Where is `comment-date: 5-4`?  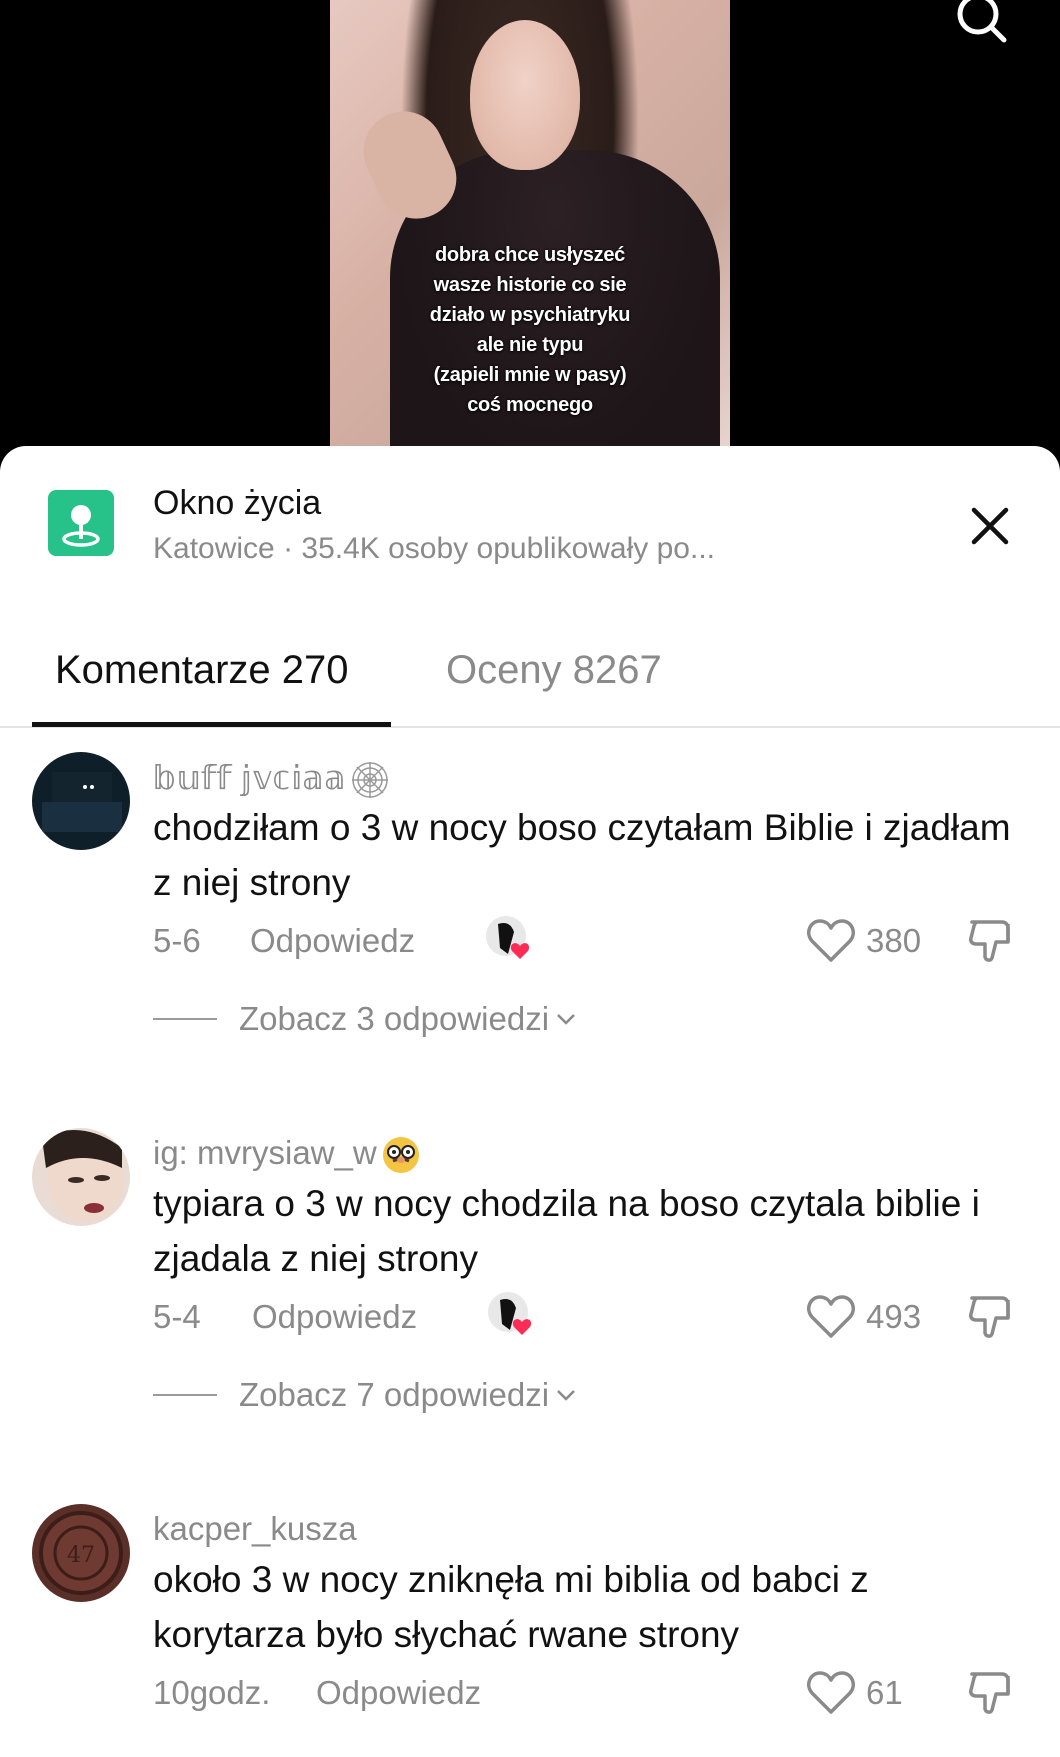 comment-date: 5-4 is located at coordinates (177, 1316).